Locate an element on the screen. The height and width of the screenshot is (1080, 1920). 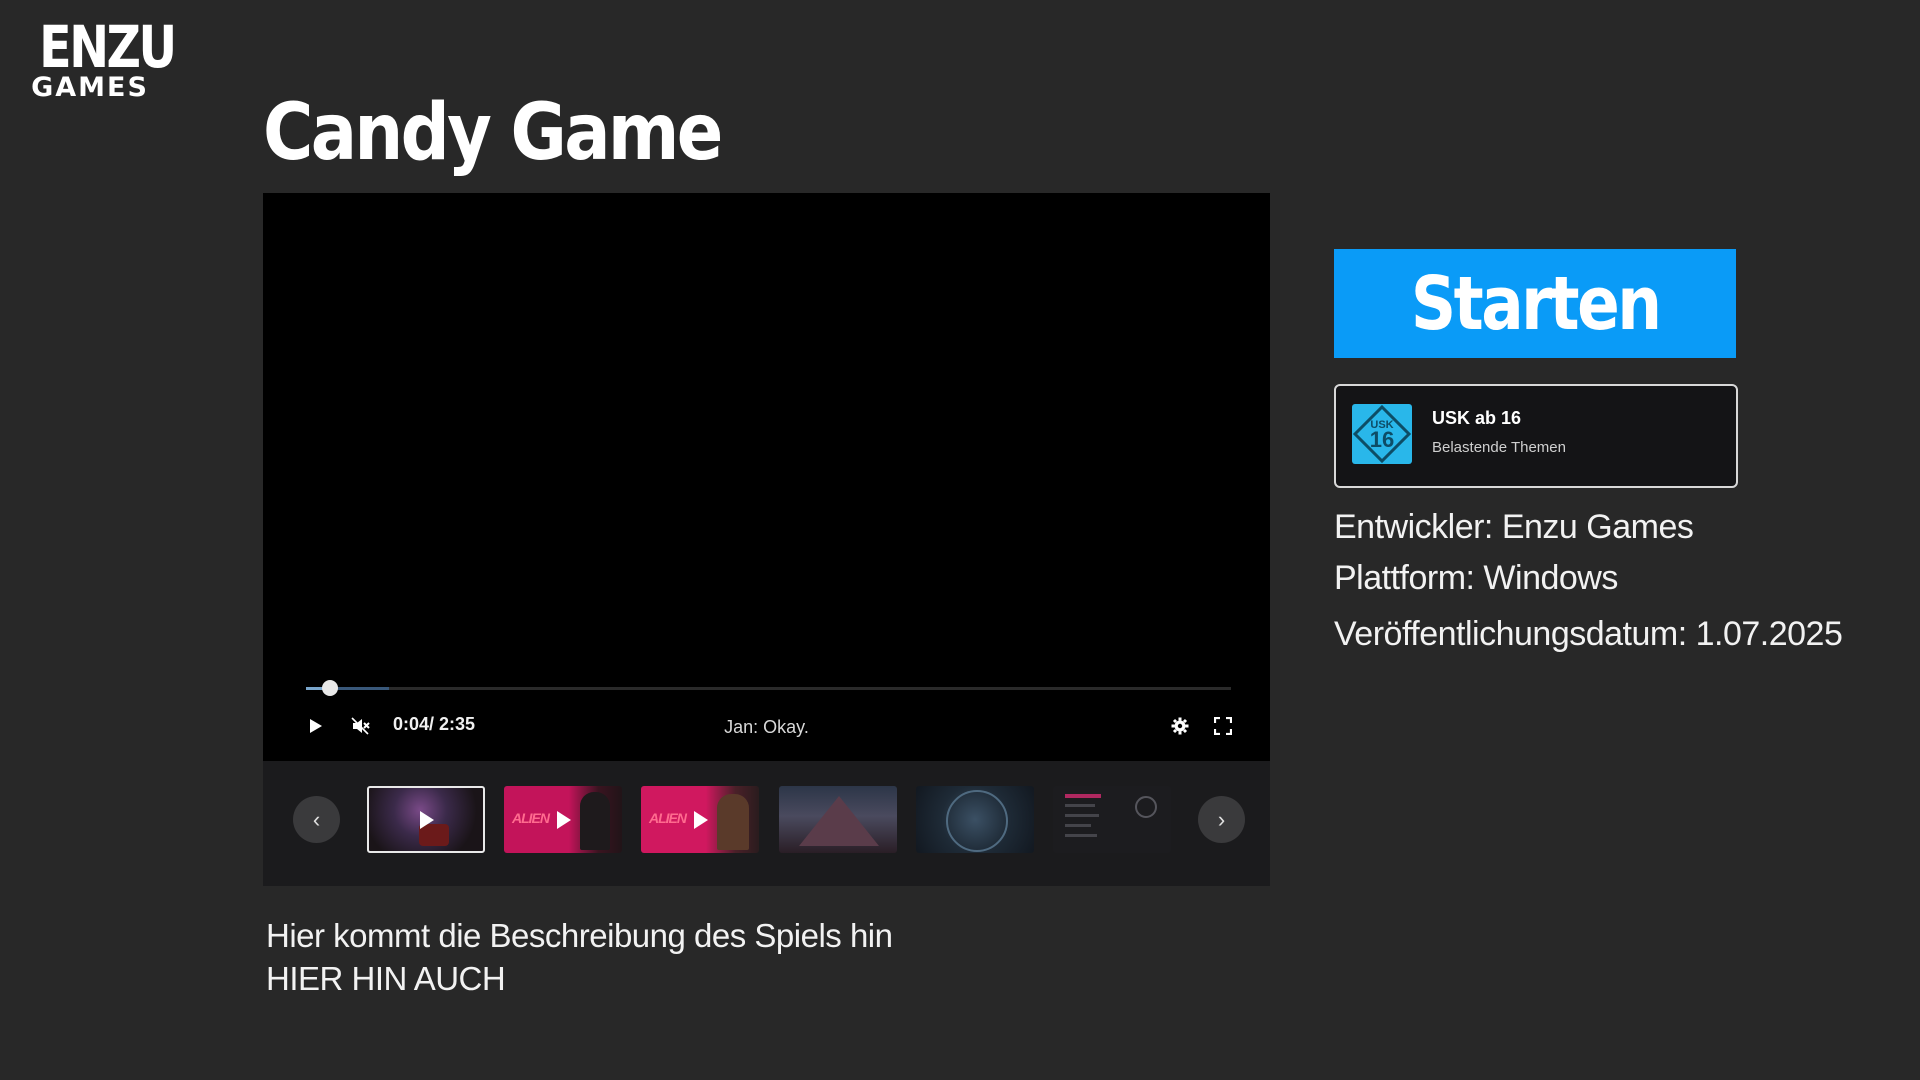
video-subtitle: Jan: Okay. is located at coordinates (766, 727).